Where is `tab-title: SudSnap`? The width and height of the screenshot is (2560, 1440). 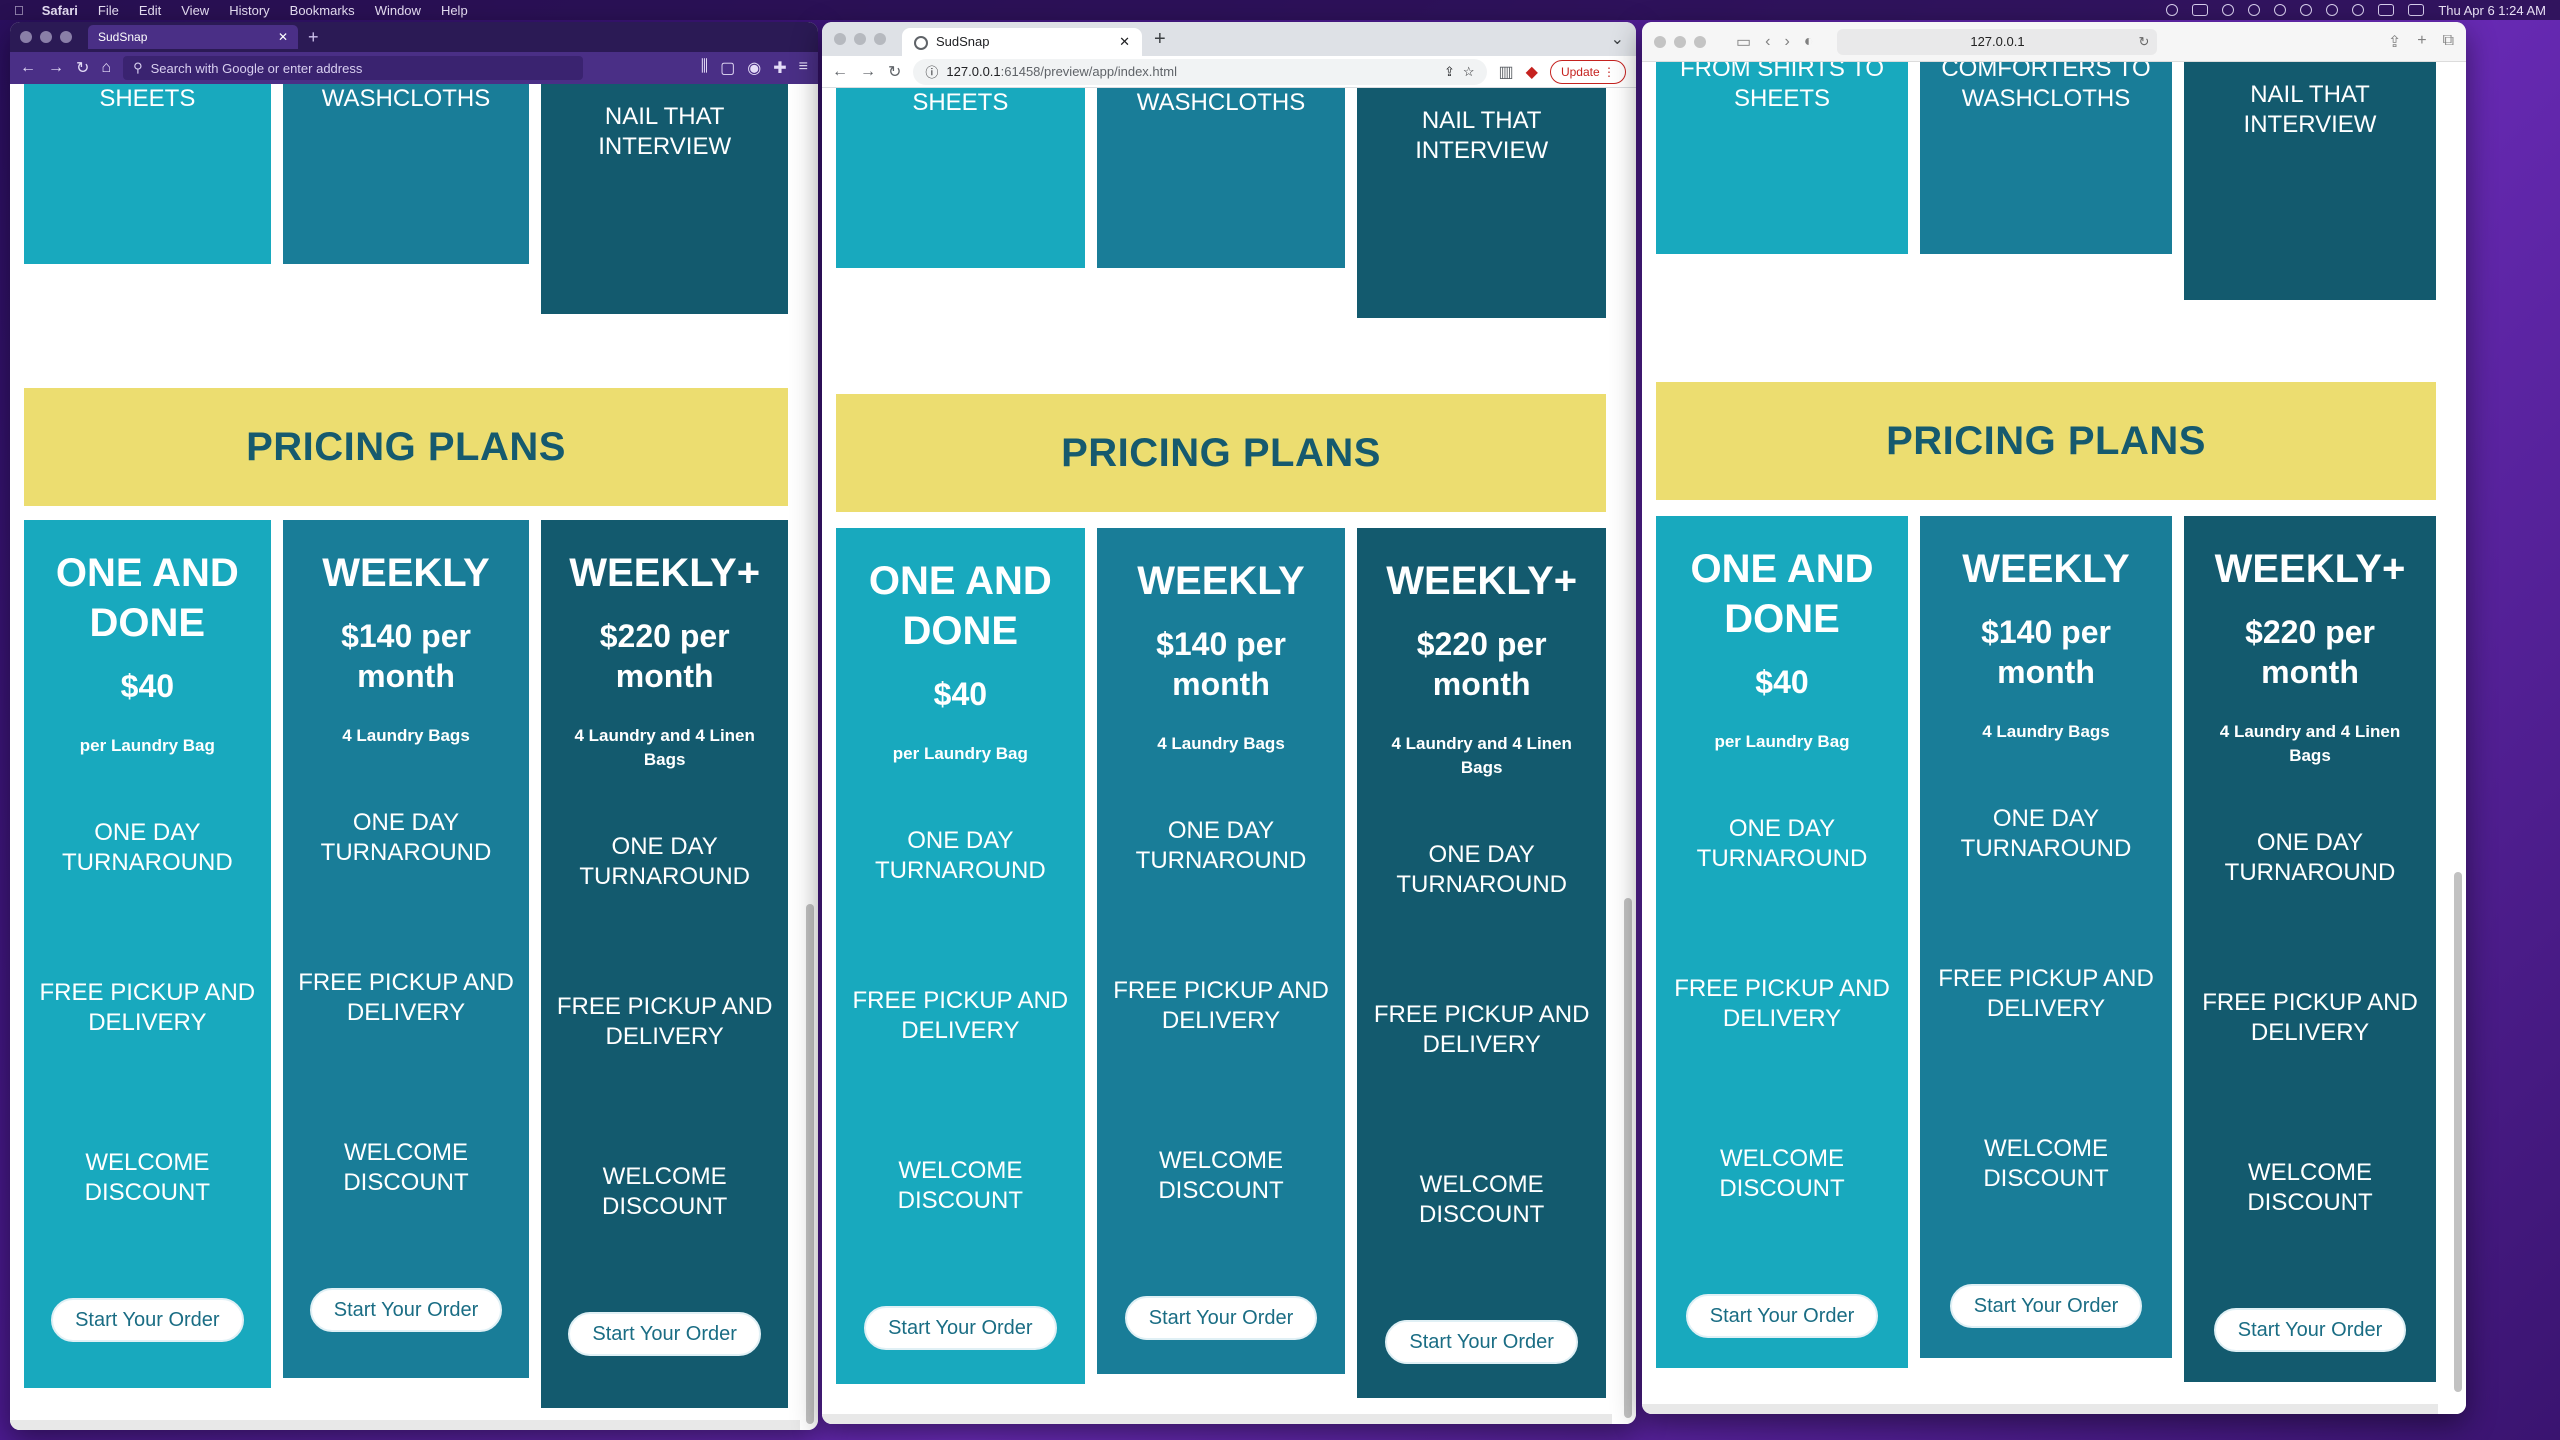 tab-title: SudSnap is located at coordinates (123, 37).